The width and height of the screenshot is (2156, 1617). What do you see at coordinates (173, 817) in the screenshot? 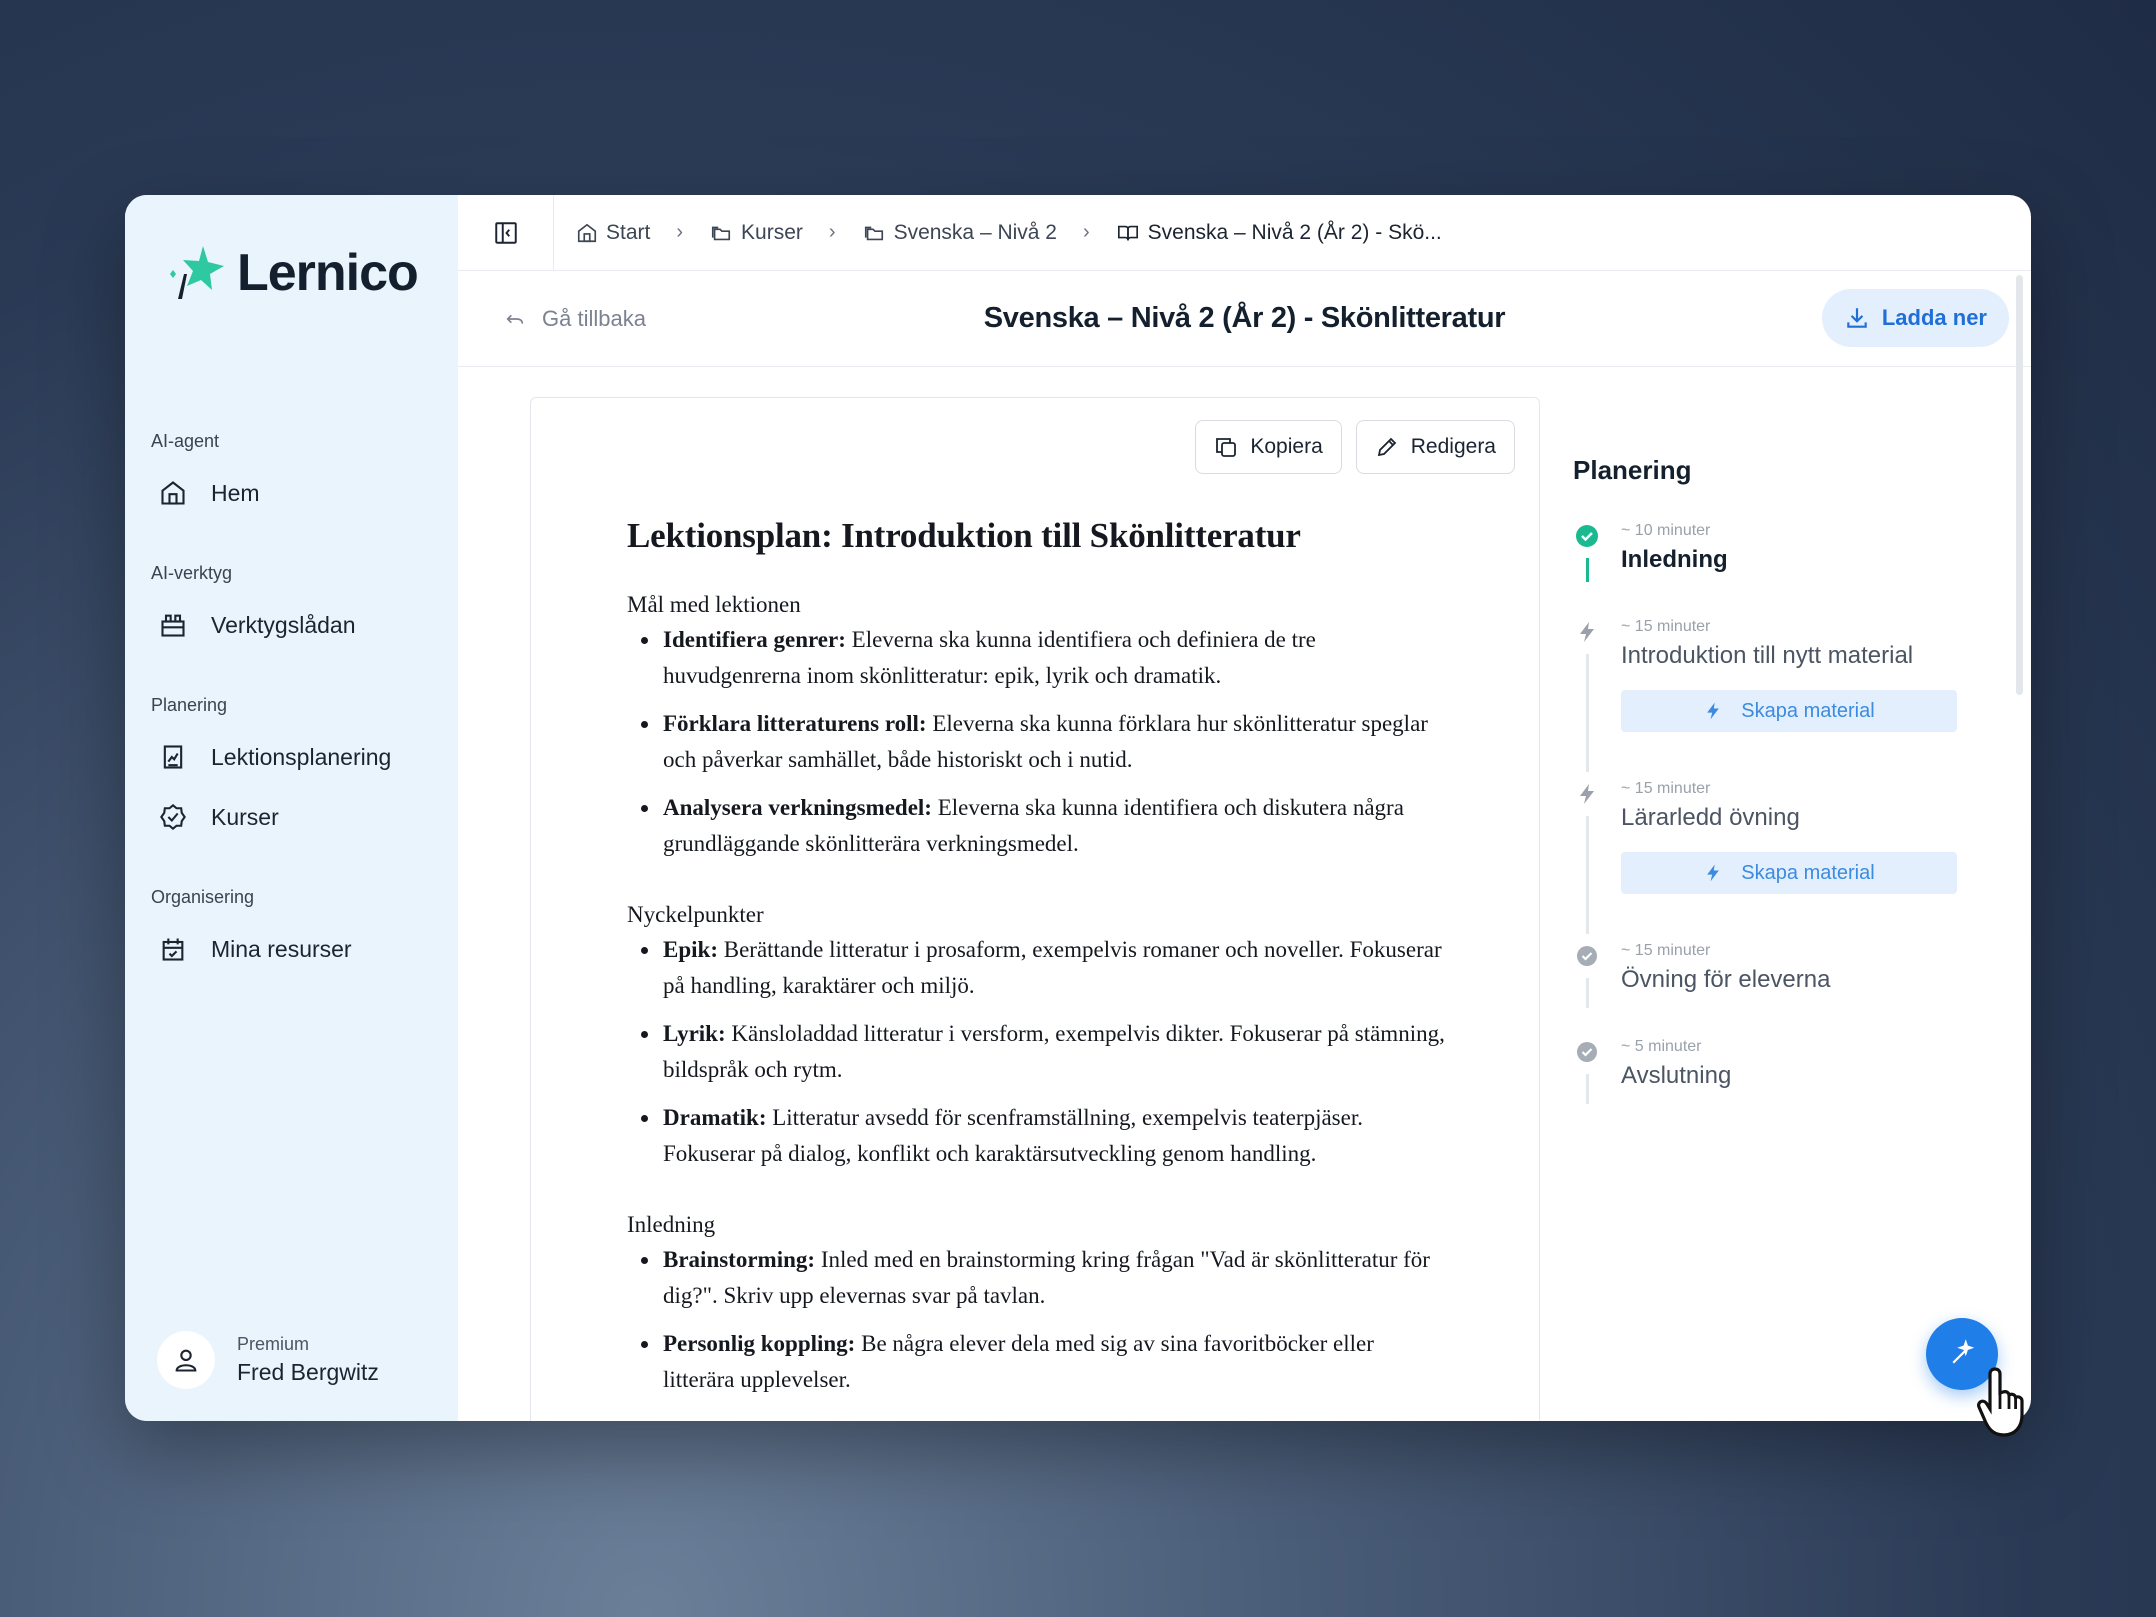
I see `badge-check-icon` at bounding box center [173, 817].